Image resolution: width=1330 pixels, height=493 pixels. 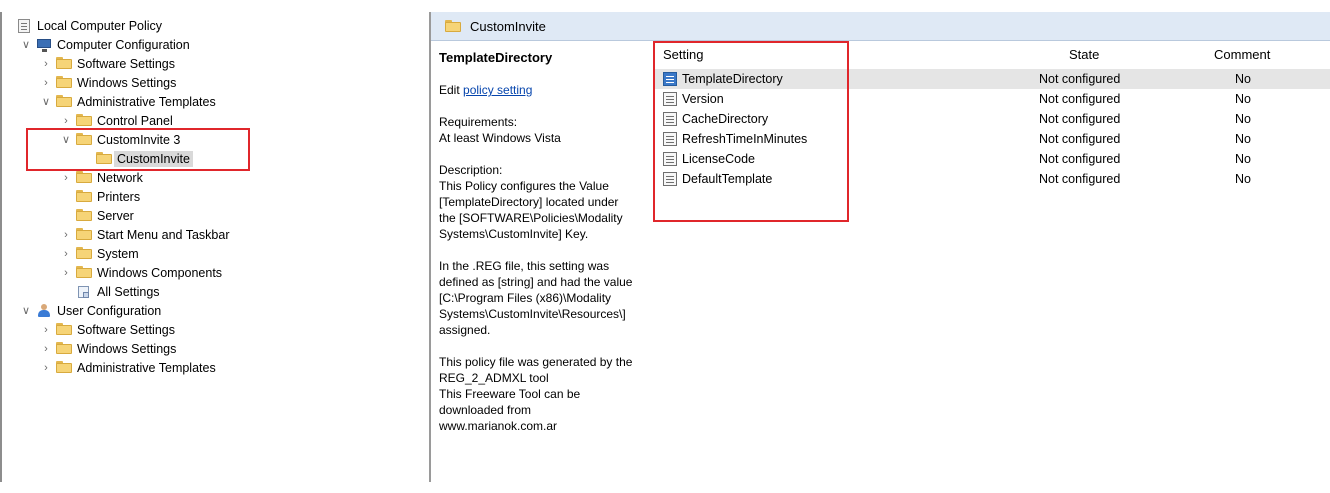 I want to click on tree-item-label: User Configuration, so click(x=109, y=310).